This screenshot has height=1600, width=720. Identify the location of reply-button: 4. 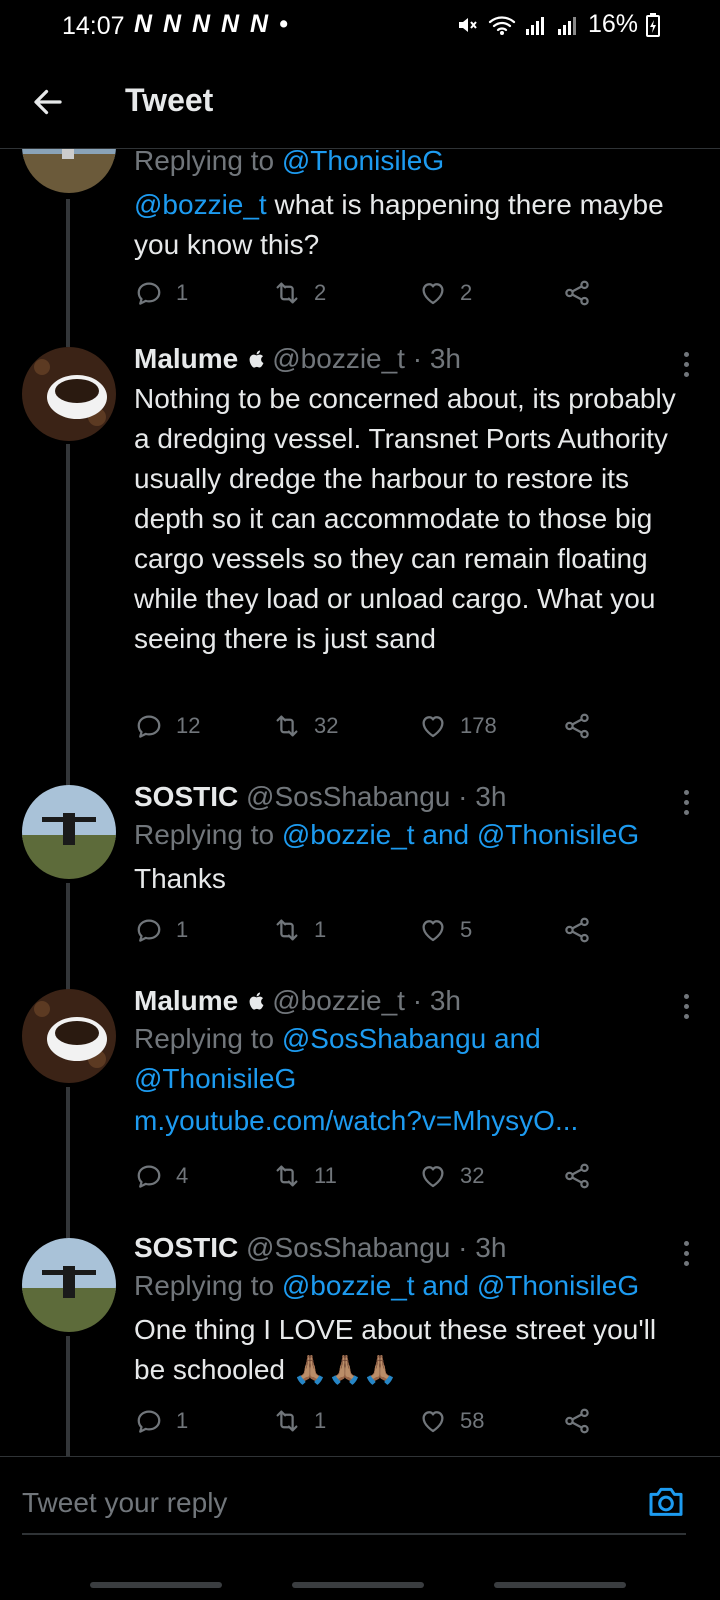
(161, 1176).